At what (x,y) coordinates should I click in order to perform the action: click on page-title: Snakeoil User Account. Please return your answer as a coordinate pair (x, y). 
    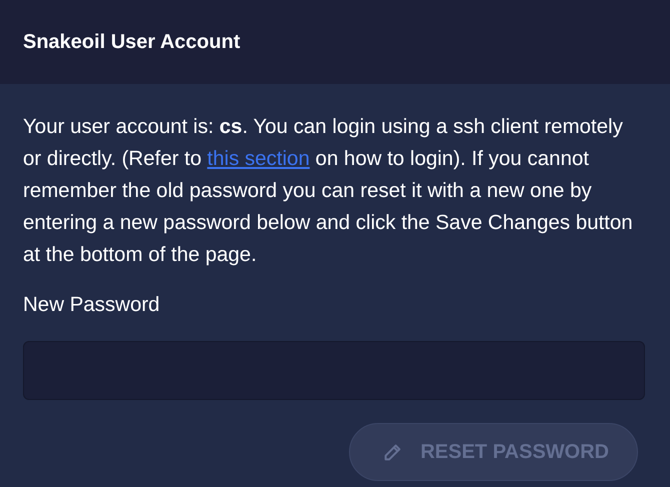
    Looking at the image, I should click on (131, 42).